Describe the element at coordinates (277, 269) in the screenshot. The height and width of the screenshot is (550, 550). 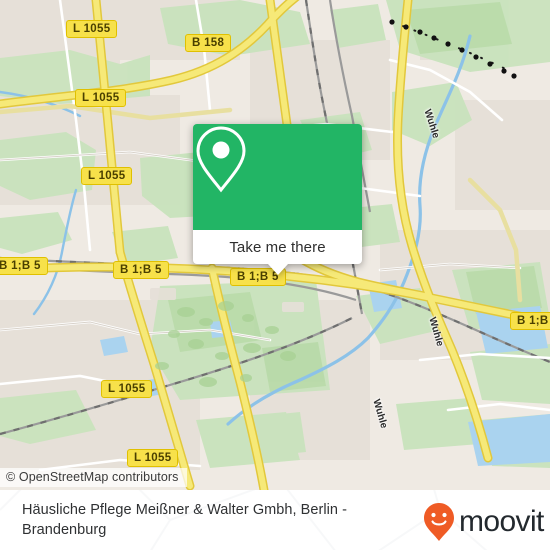
I see `popup-pointer` at that location.